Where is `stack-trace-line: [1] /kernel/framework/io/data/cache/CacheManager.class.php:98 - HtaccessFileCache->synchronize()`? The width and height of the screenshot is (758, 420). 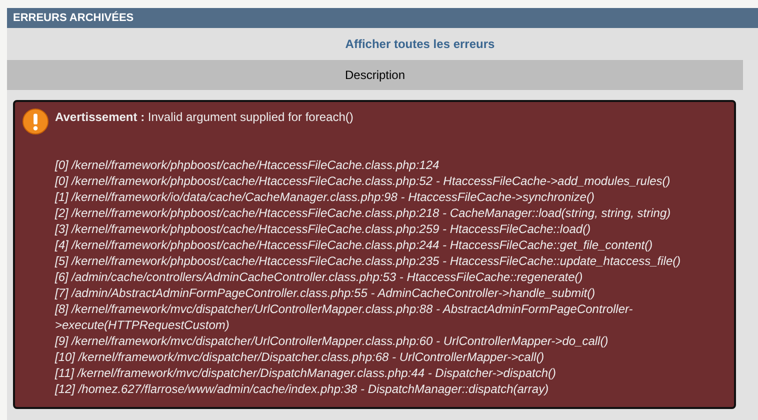
stack-trace-line: [1] /kernel/framework/io/data/cache/CacheManager.class.php:98 - HtaccessFileCache->synchronize() is located at coordinates (325, 197).